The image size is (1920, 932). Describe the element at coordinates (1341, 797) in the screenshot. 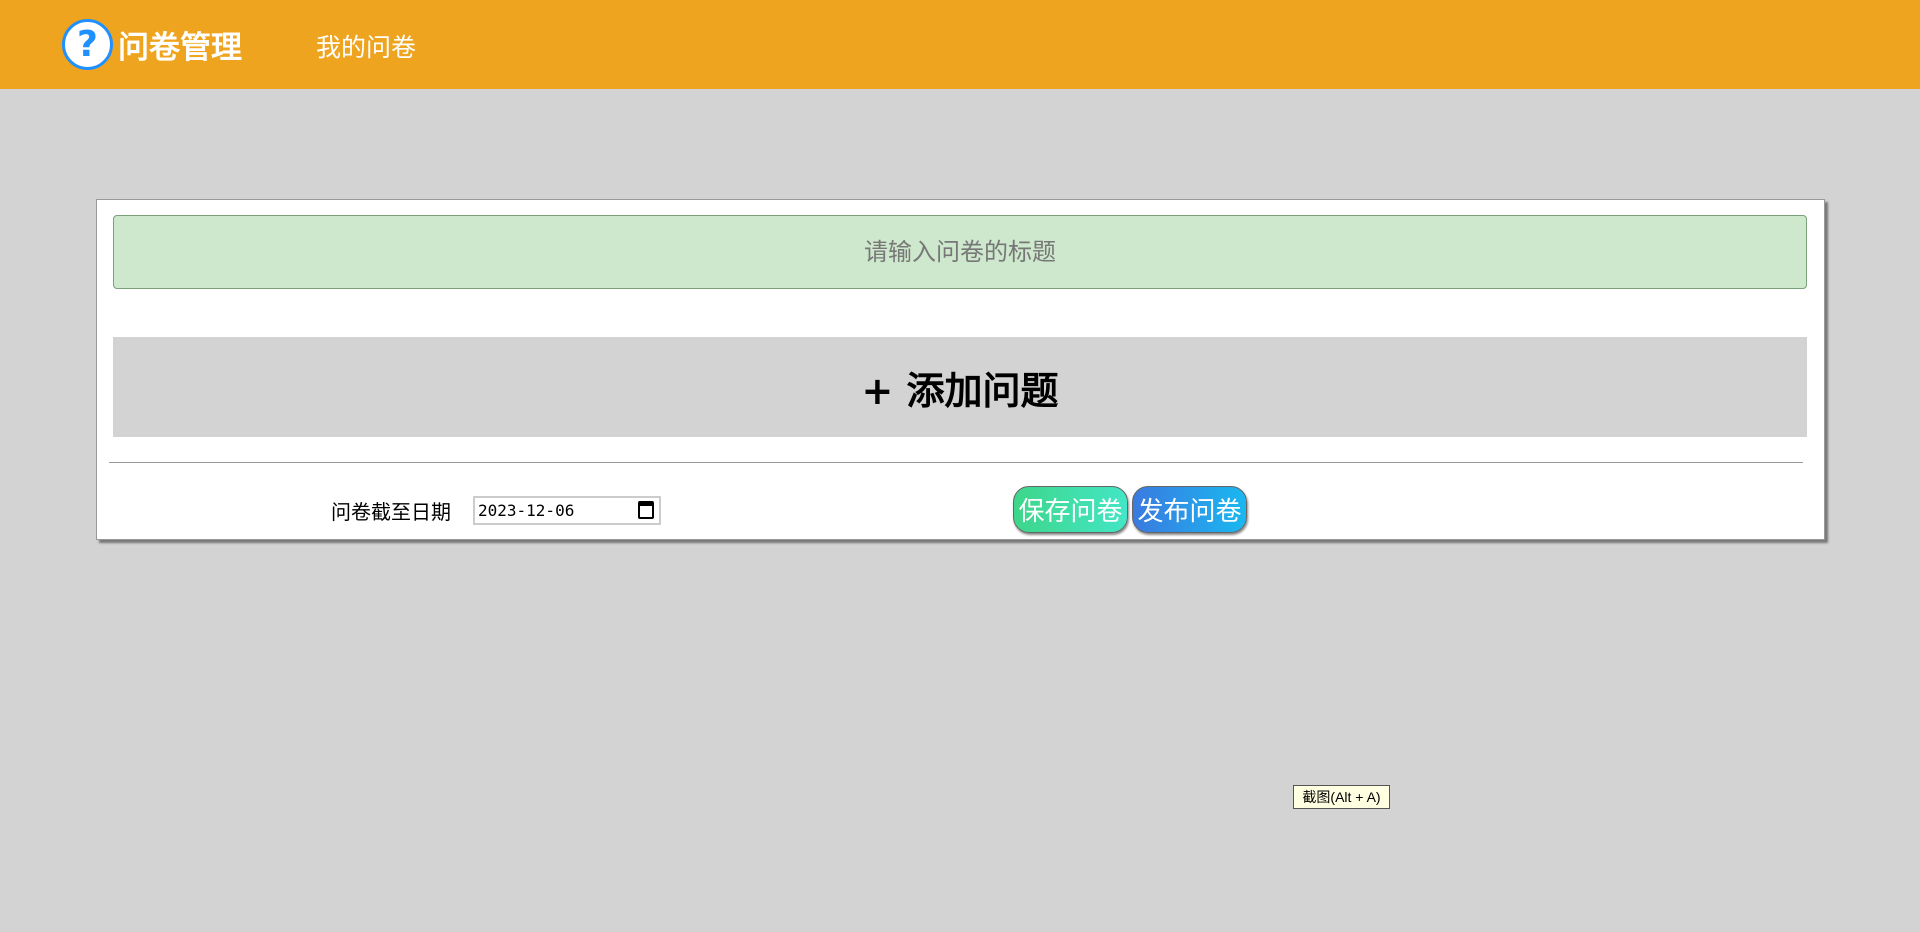

I see `screenshot-tooltip: 截图(Alt + A)` at that location.